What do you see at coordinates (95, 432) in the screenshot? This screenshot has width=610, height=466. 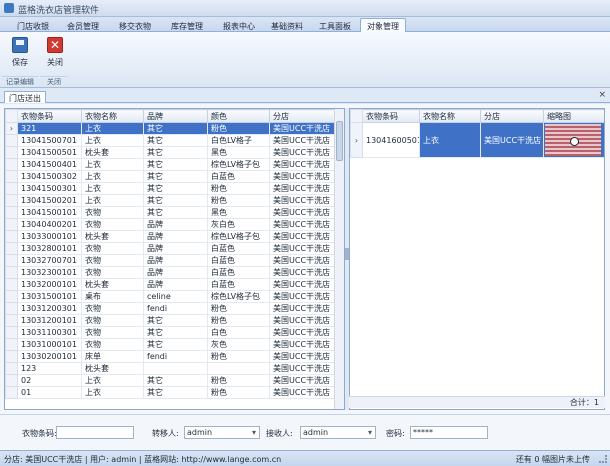 I see `barcode-input` at bounding box center [95, 432].